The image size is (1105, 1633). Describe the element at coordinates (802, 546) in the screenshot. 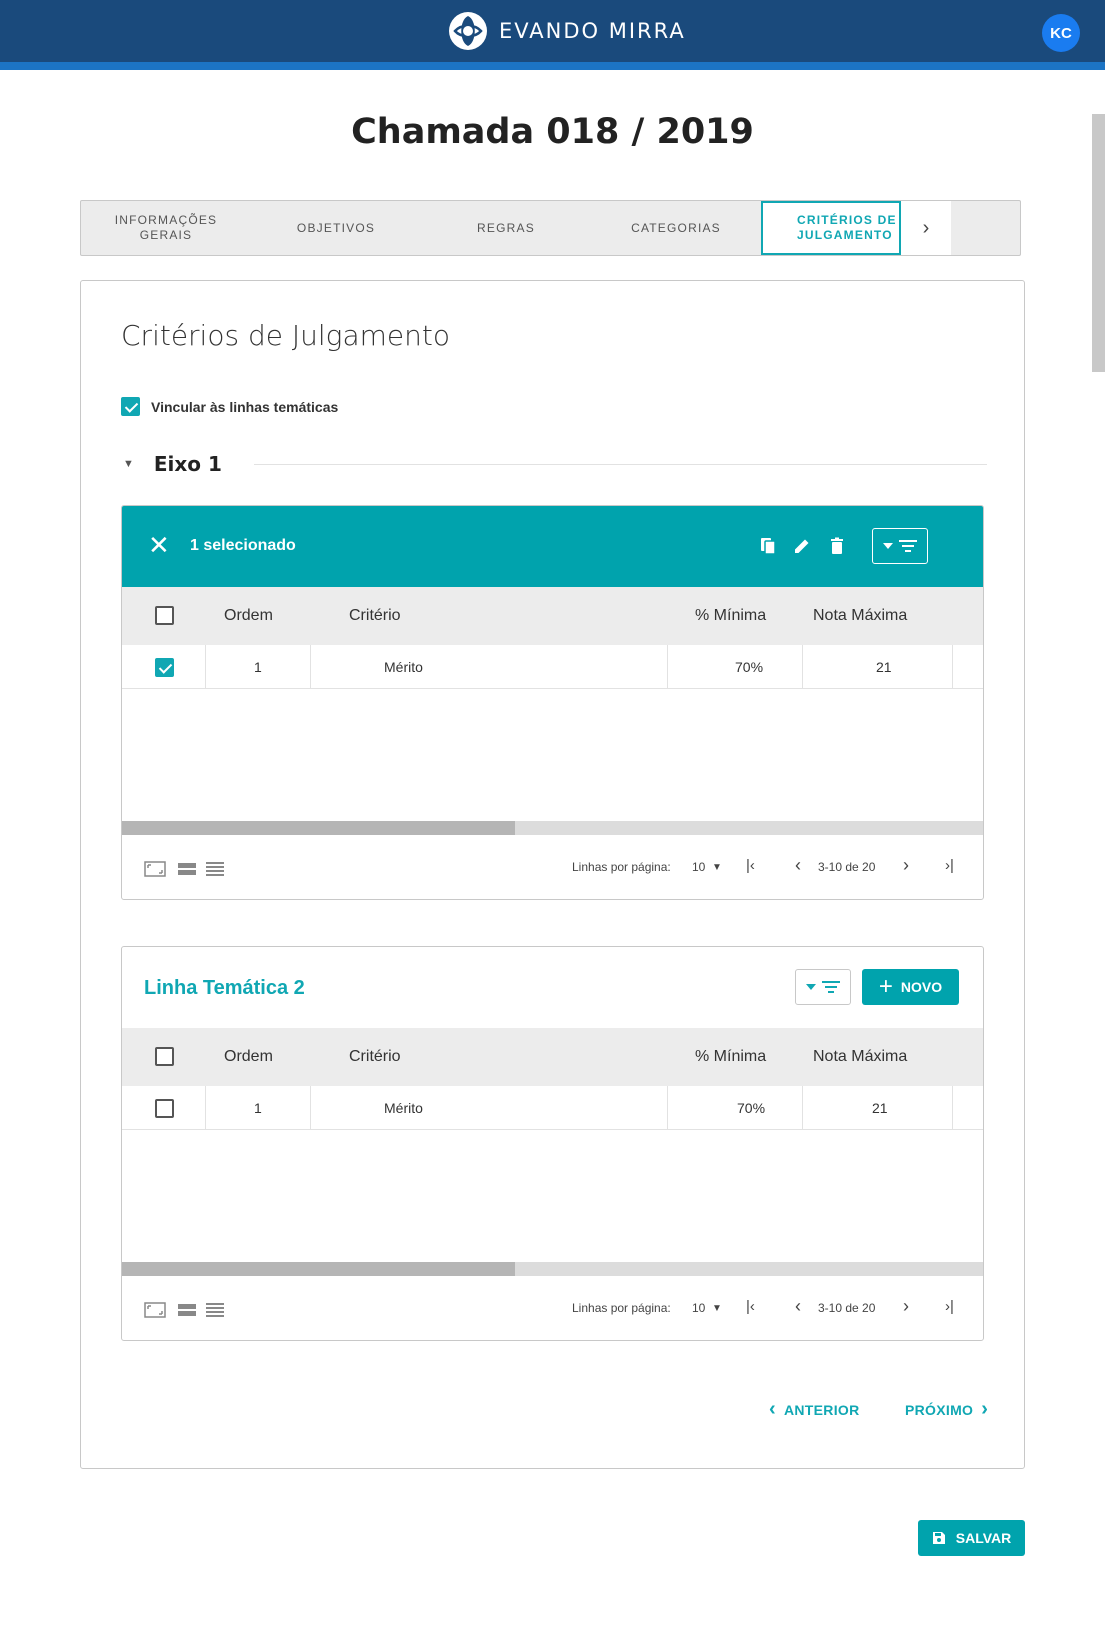

I see `edit-icon` at that location.